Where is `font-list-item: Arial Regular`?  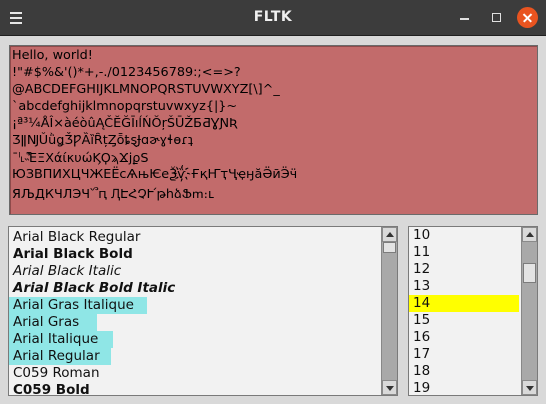
font-list-item: Arial Regular is located at coordinates (60, 356).